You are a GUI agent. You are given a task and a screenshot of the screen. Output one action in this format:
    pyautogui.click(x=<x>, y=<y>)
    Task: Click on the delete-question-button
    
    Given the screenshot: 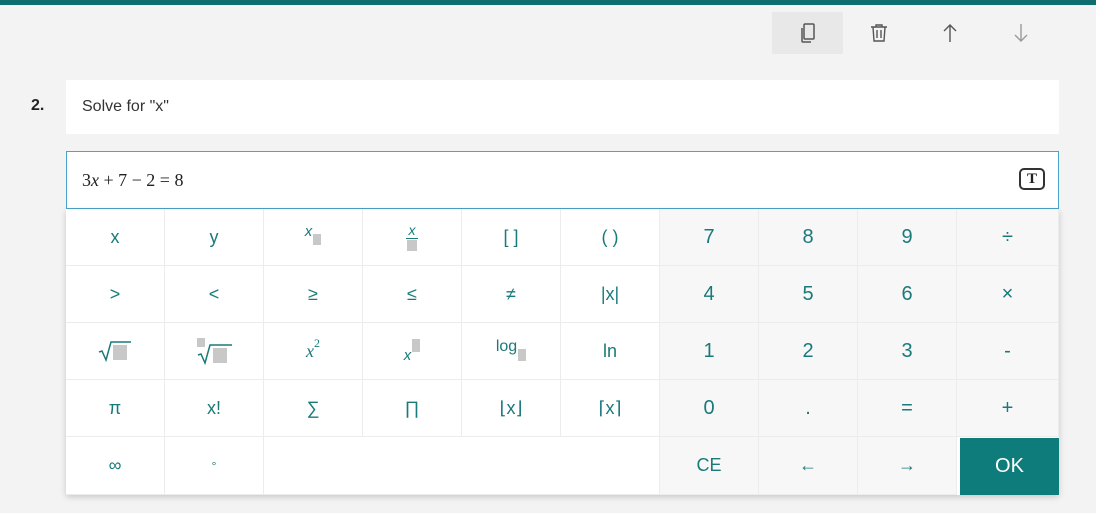 What is the action you would take?
    pyautogui.click(x=878, y=33)
    